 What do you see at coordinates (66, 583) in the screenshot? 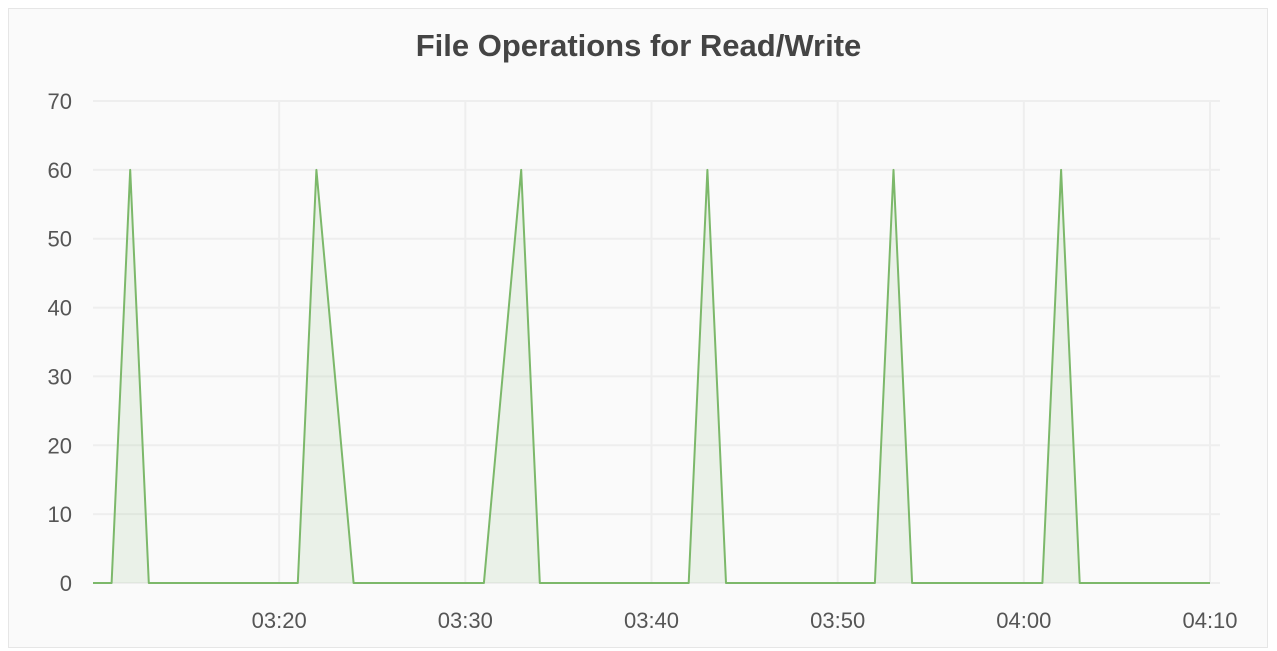
I see `y-tick-label: 0` at bounding box center [66, 583].